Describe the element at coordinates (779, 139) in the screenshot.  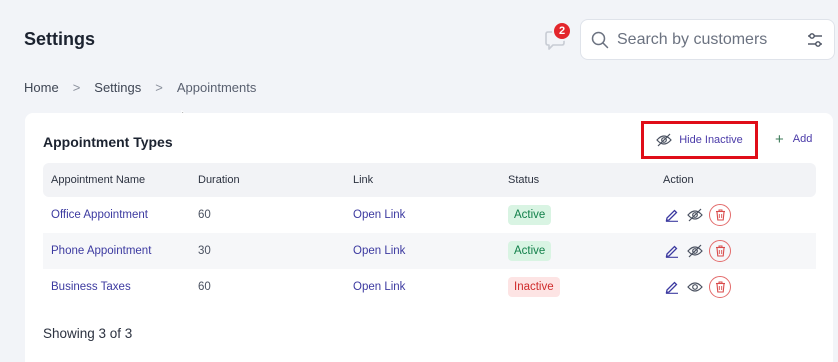
I see `plus-icon: +` at that location.